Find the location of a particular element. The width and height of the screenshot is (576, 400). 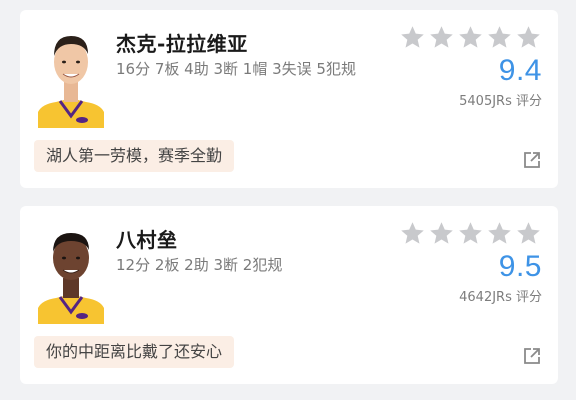

average-score: 9.5 is located at coordinates (520, 266).